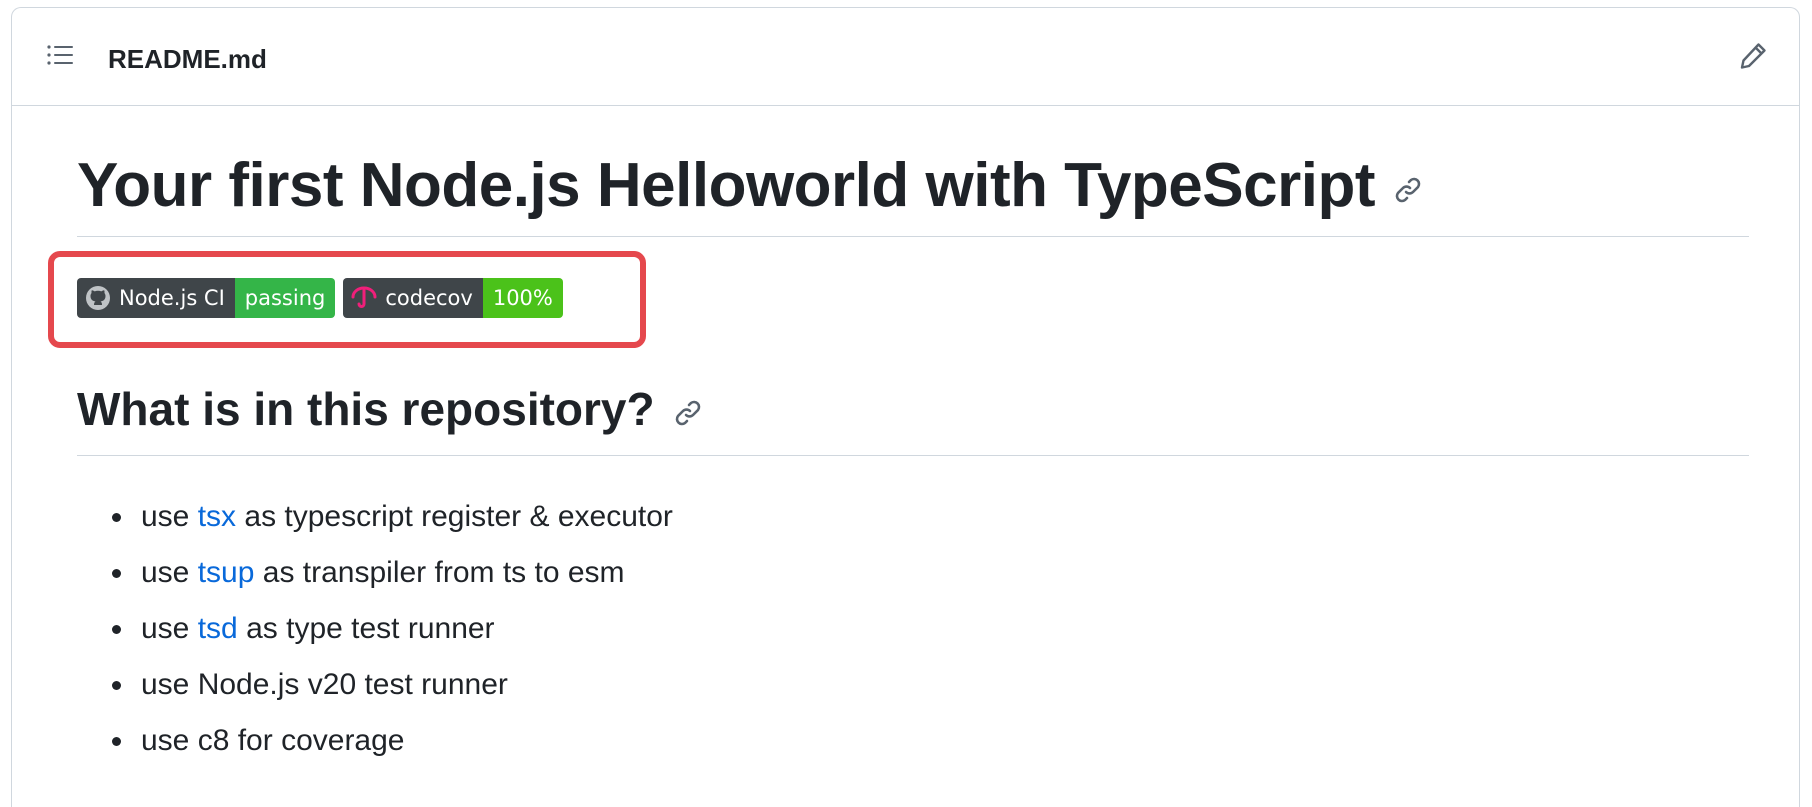  I want to click on tsup-link: tsup, so click(226, 572).